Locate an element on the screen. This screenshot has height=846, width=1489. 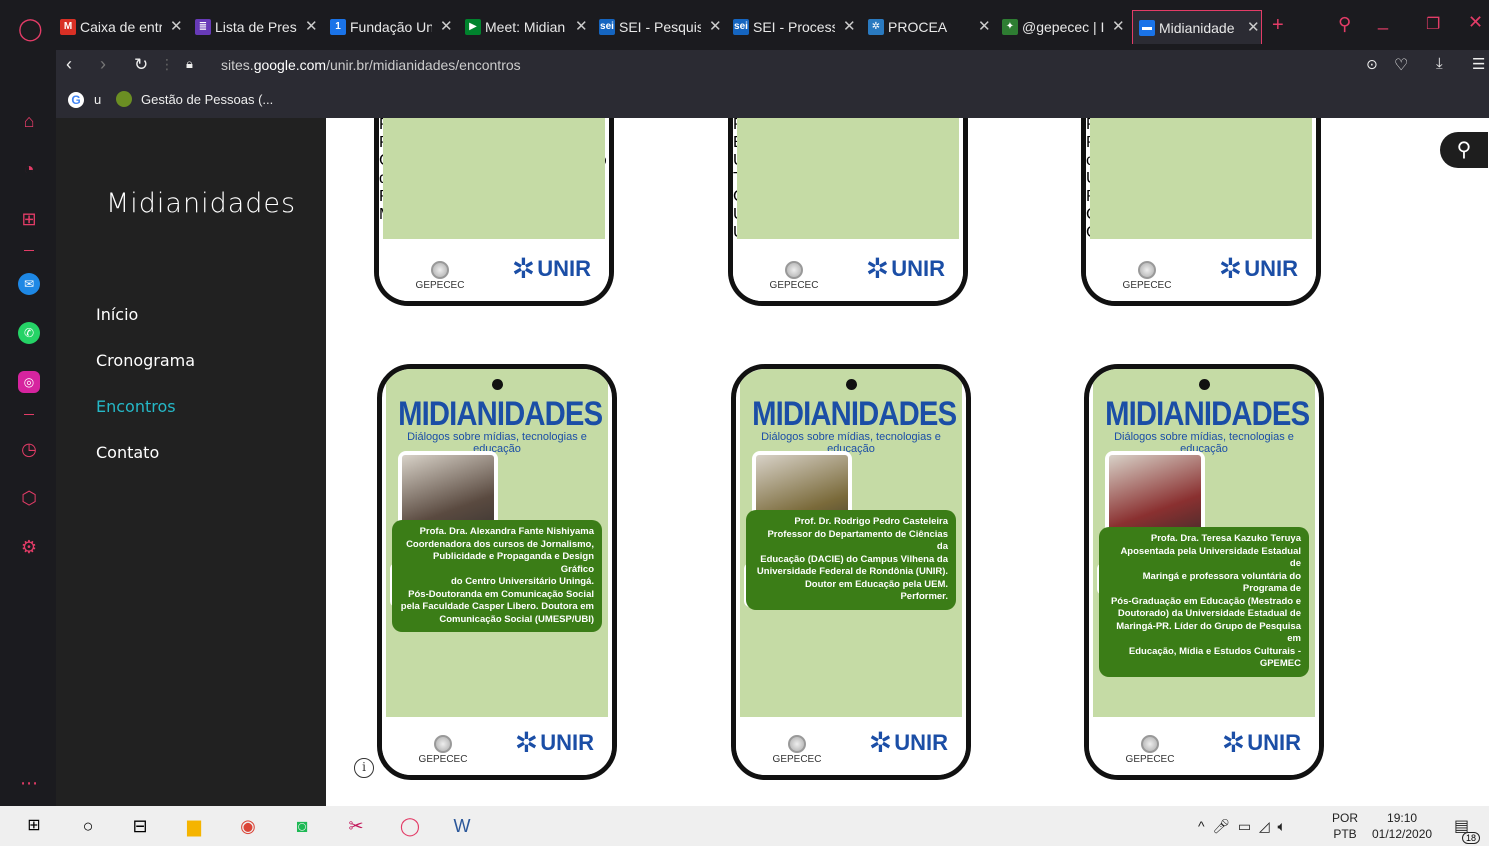
tray-icons: ^ 🎤︎ ▭ ◿ 🔈︎ is located at coordinates (1242, 826).